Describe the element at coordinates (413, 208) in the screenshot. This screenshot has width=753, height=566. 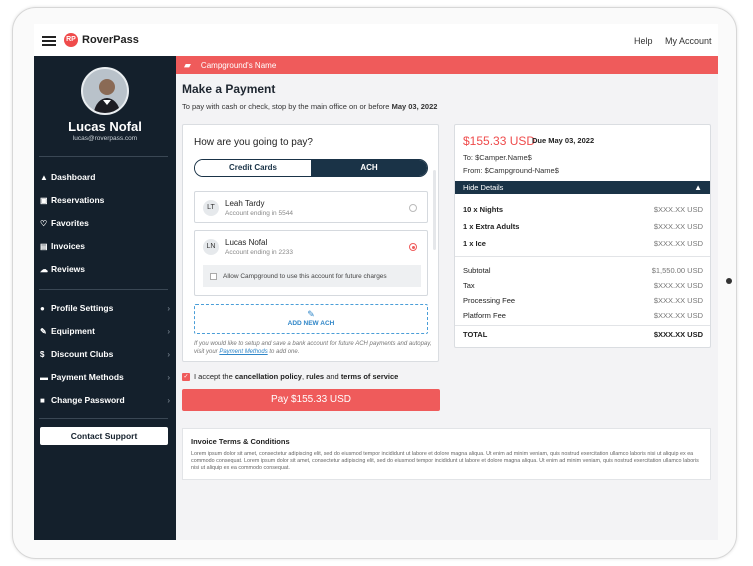
I see `account-radio` at that location.